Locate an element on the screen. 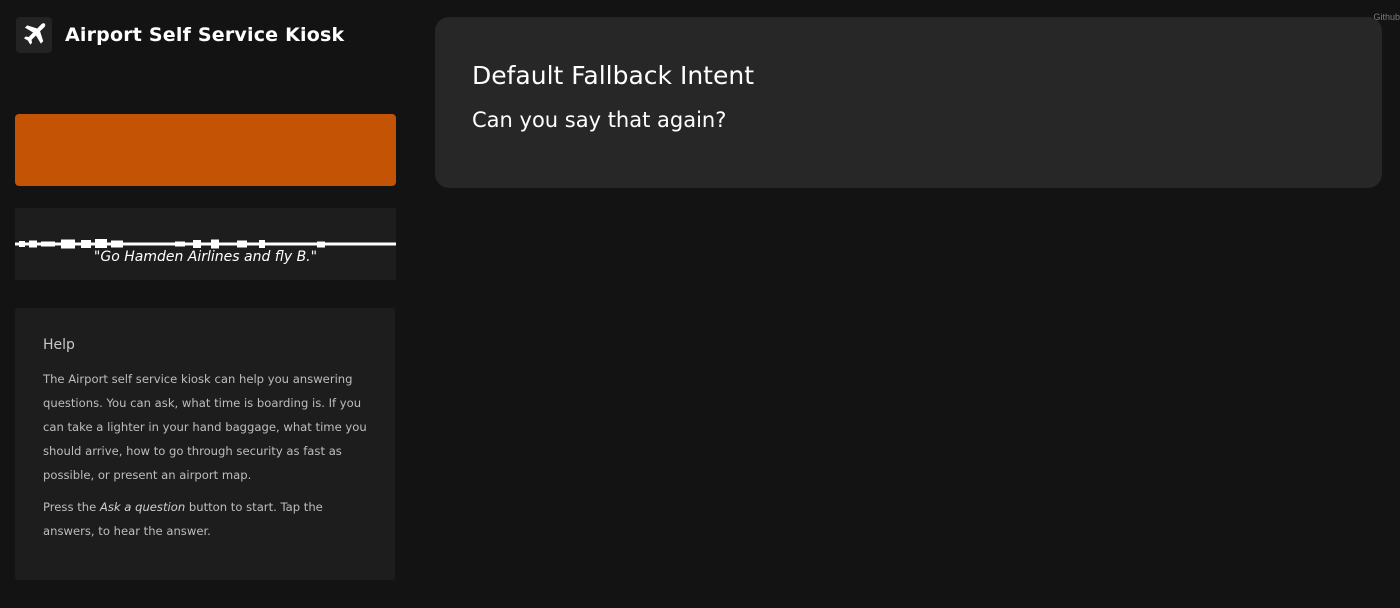  logo is located at coordinates (34, 35).